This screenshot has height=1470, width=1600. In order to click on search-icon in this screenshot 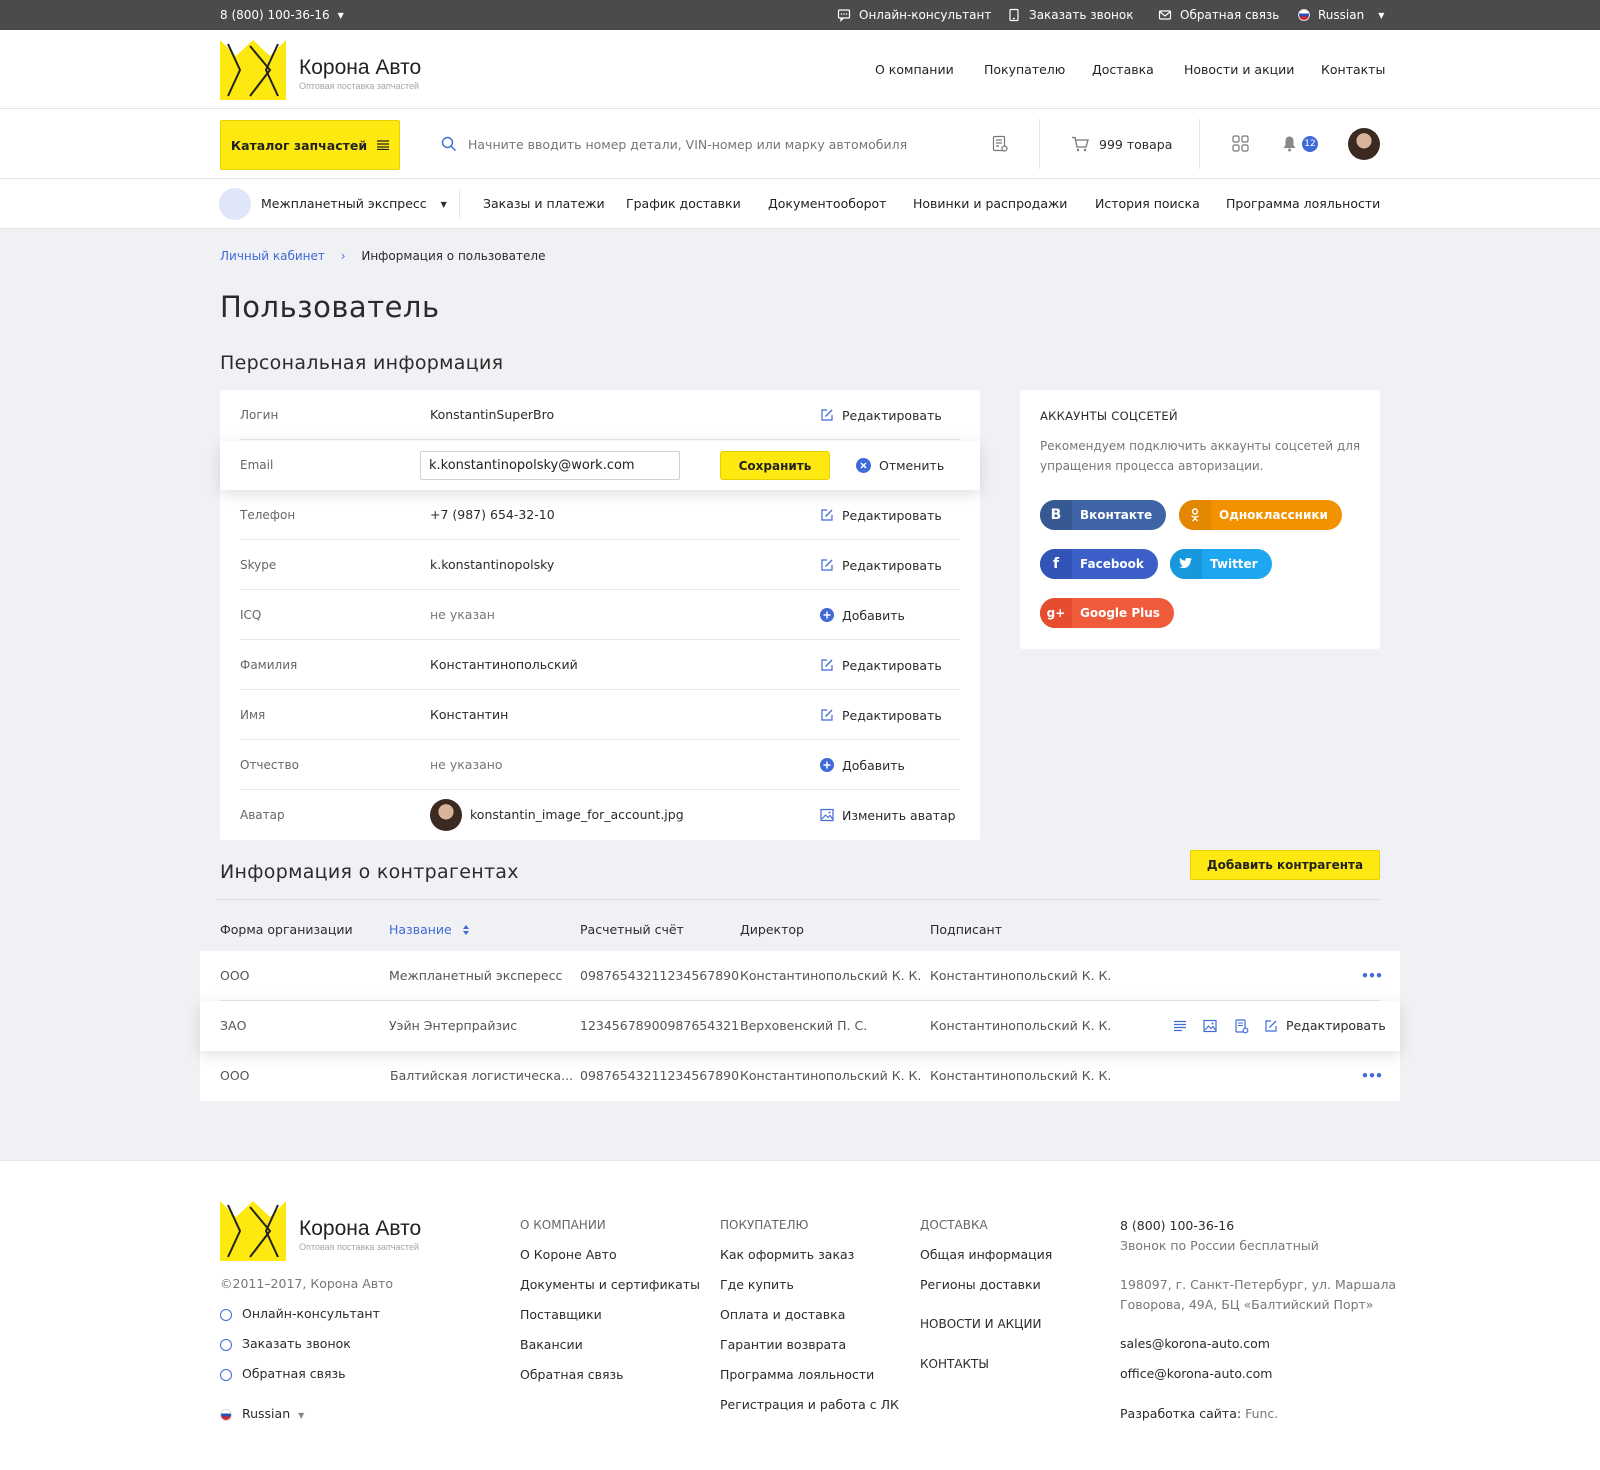, I will do `click(448, 143)`.